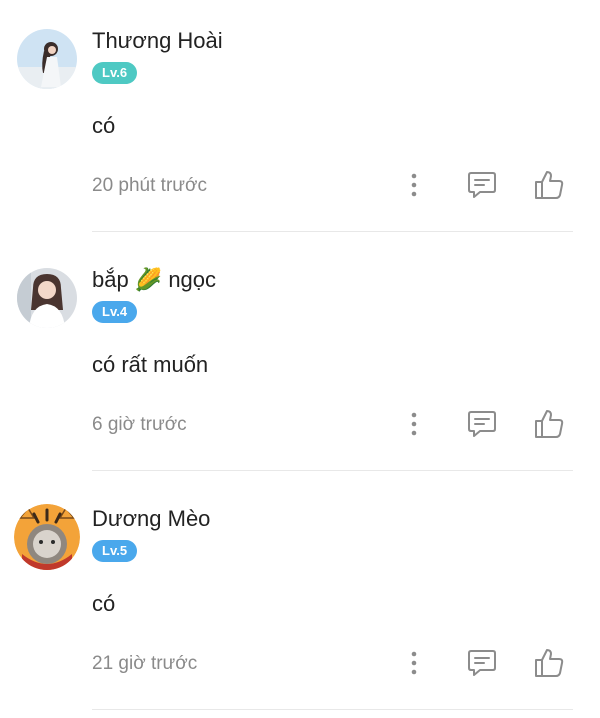 This screenshot has height=718, width=600. Describe the element at coordinates (145, 663) in the screenshot. I see `comment-timestamp: 21 giờ trước` at that location.